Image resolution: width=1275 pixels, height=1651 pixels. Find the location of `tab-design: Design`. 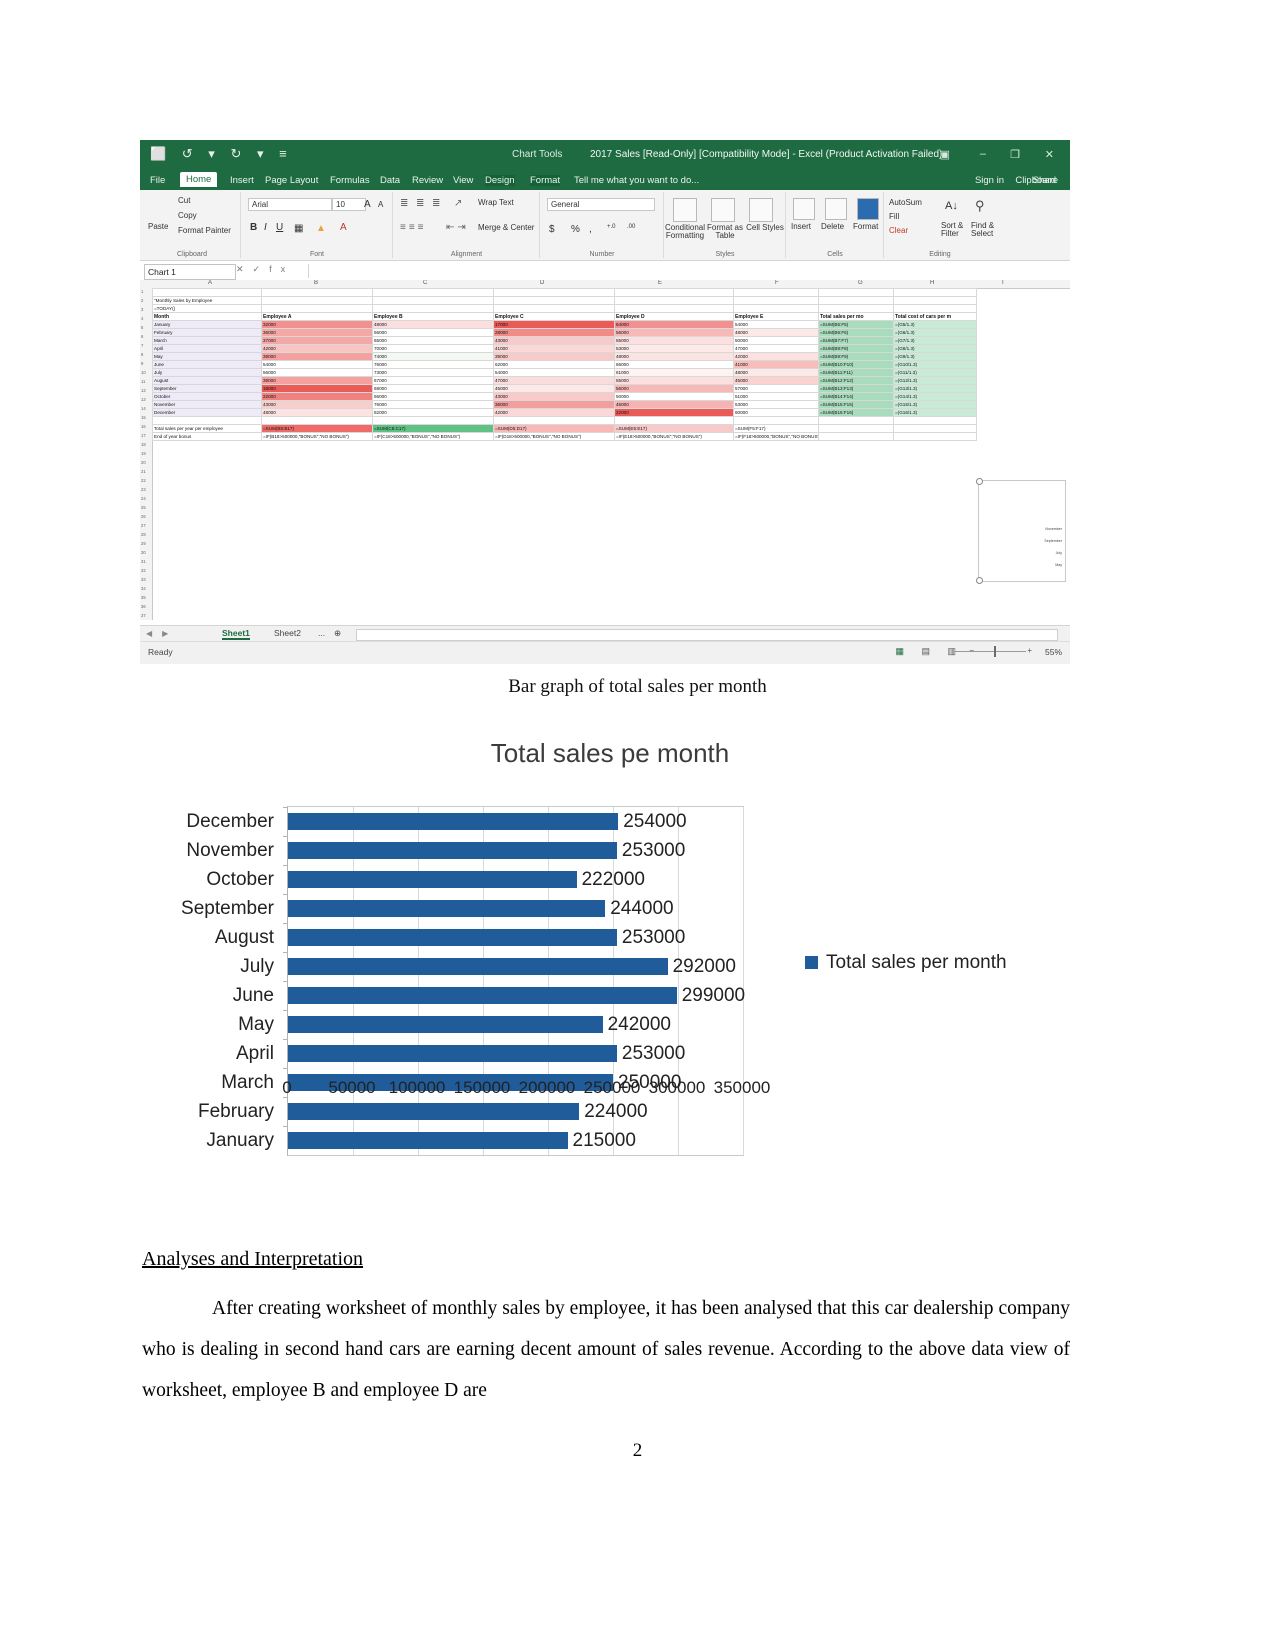

tab-design: Design is located at coordinates (500, 180).